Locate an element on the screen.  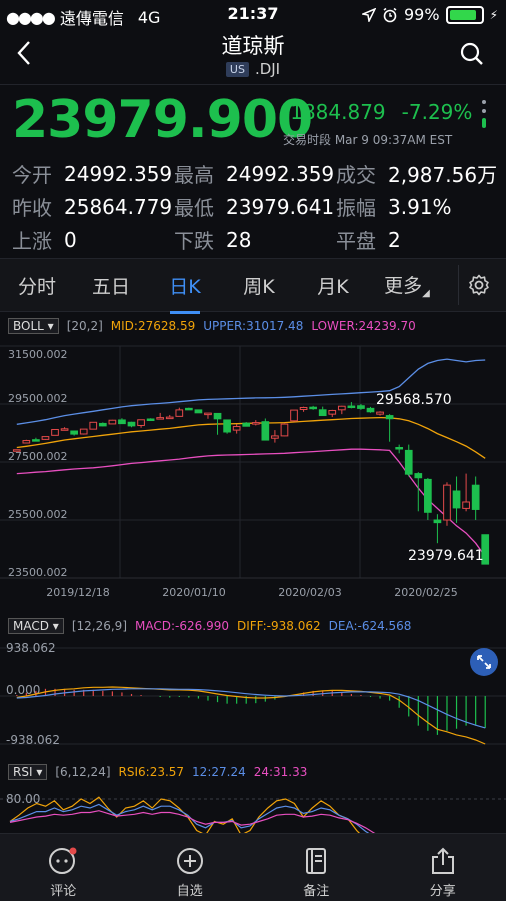
stats-row: 昨收25864.779 最低23979.641 振幅3.91% is located at coordinates (257, 206).